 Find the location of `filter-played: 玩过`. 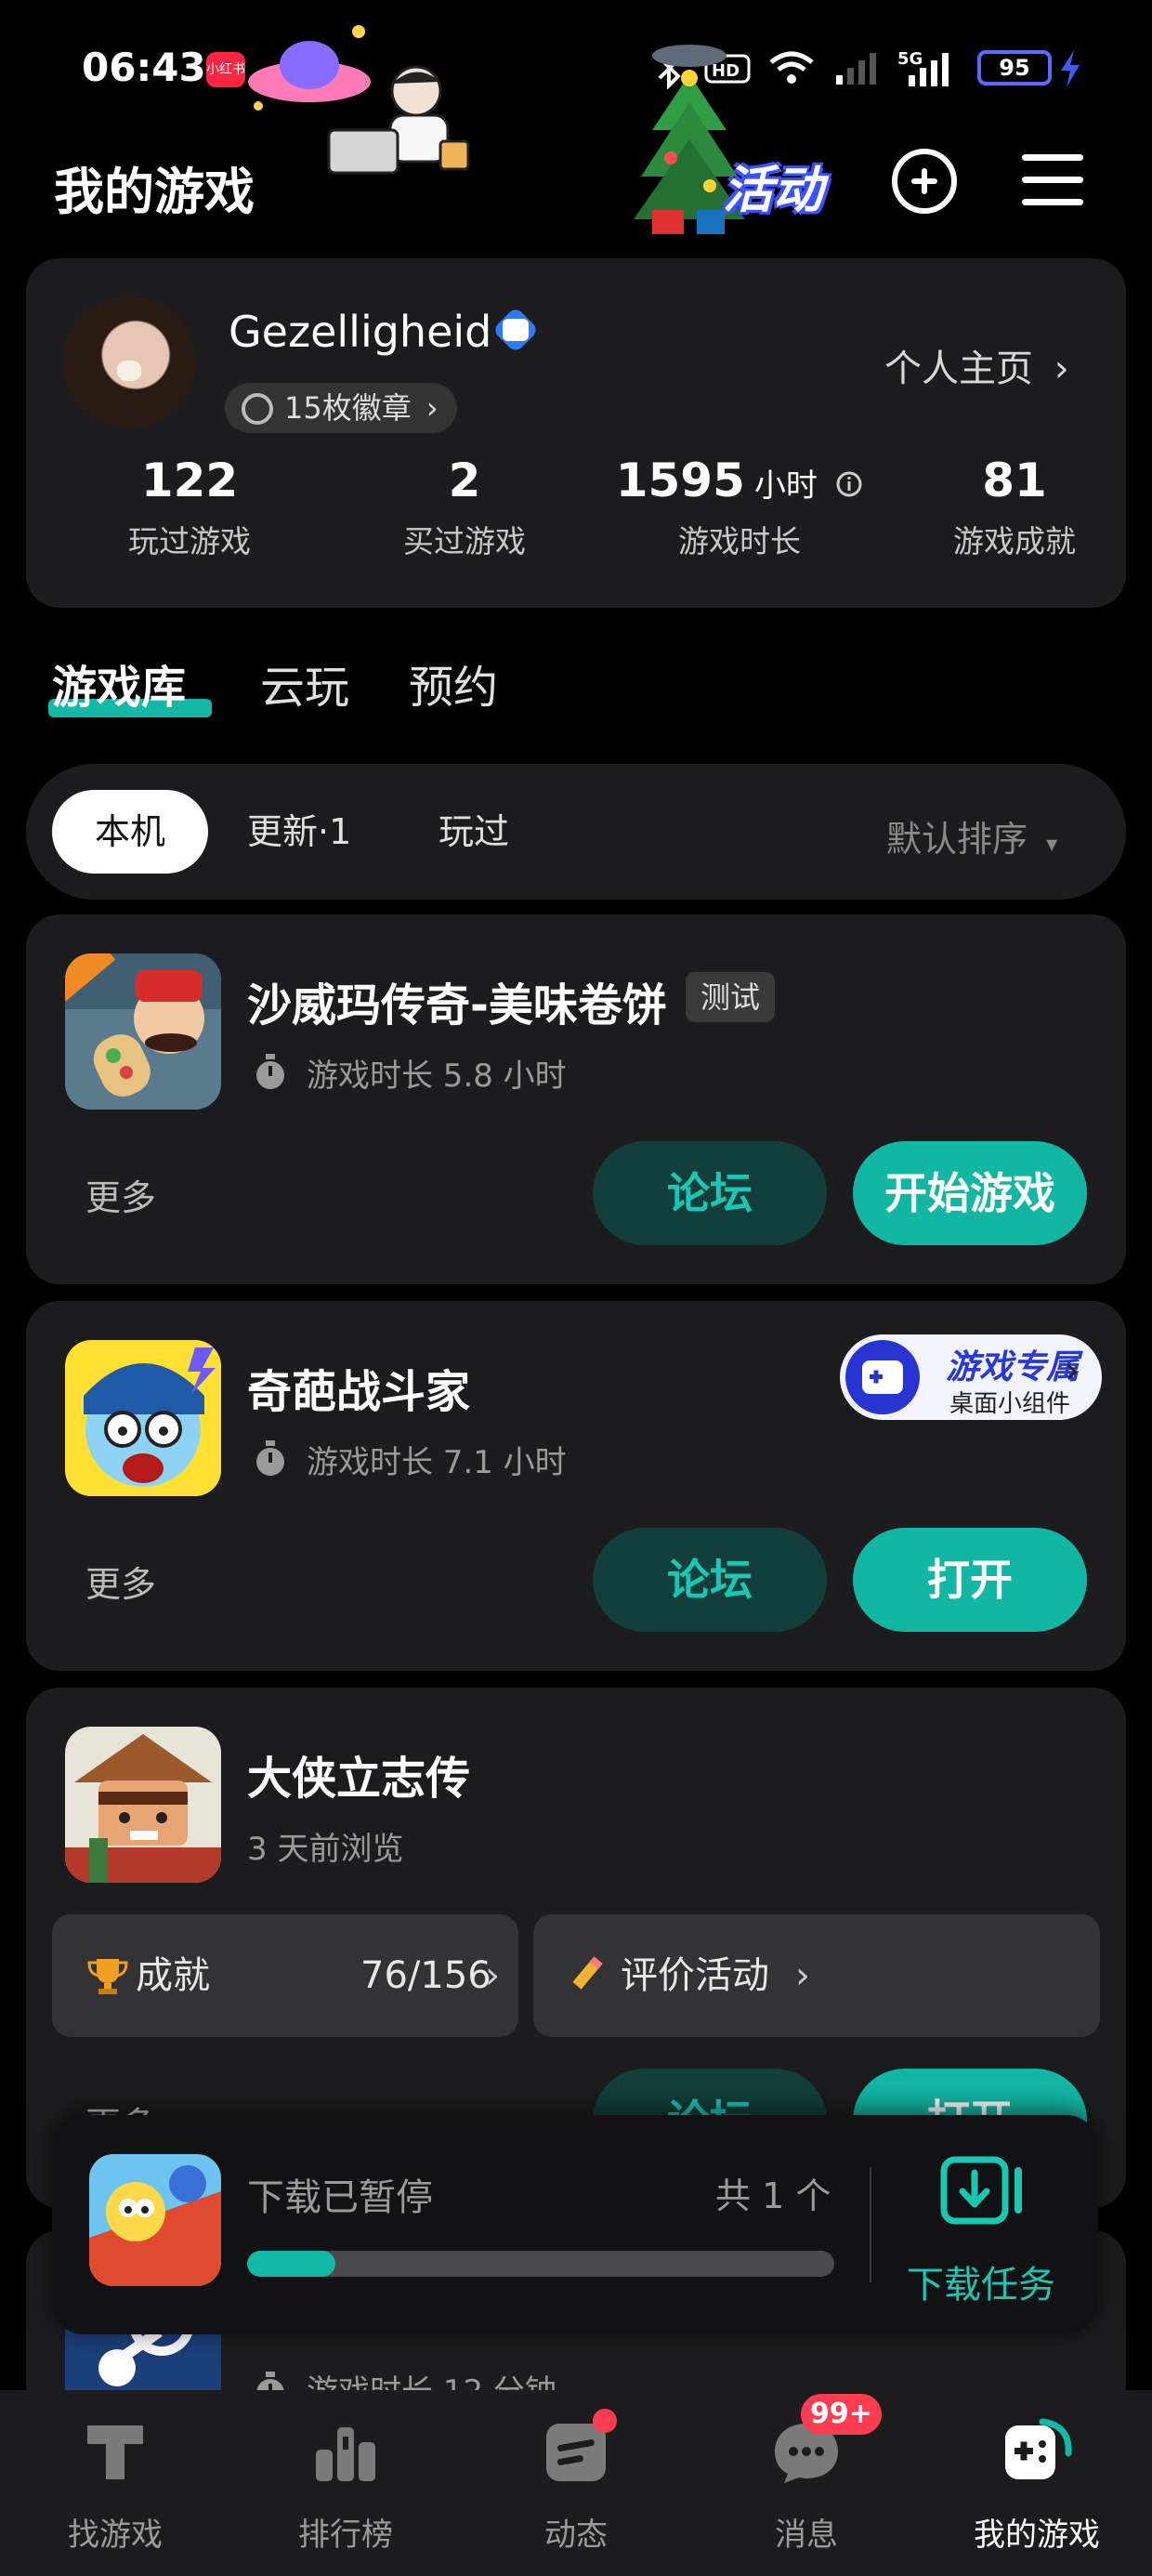

filter-played: 玩过 is located at coordinates (474, 832).